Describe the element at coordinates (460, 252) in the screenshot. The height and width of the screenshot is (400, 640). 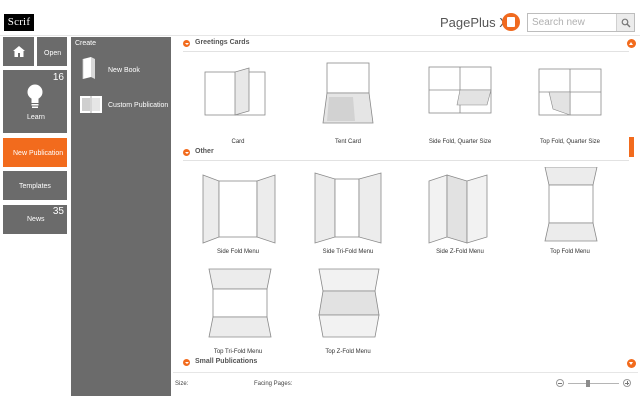
I see `template-label: Side Z-Fold Menu` at that location.